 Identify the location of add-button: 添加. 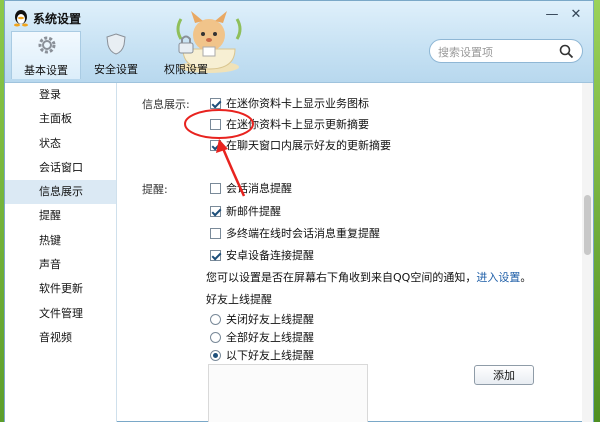
(504, 375).